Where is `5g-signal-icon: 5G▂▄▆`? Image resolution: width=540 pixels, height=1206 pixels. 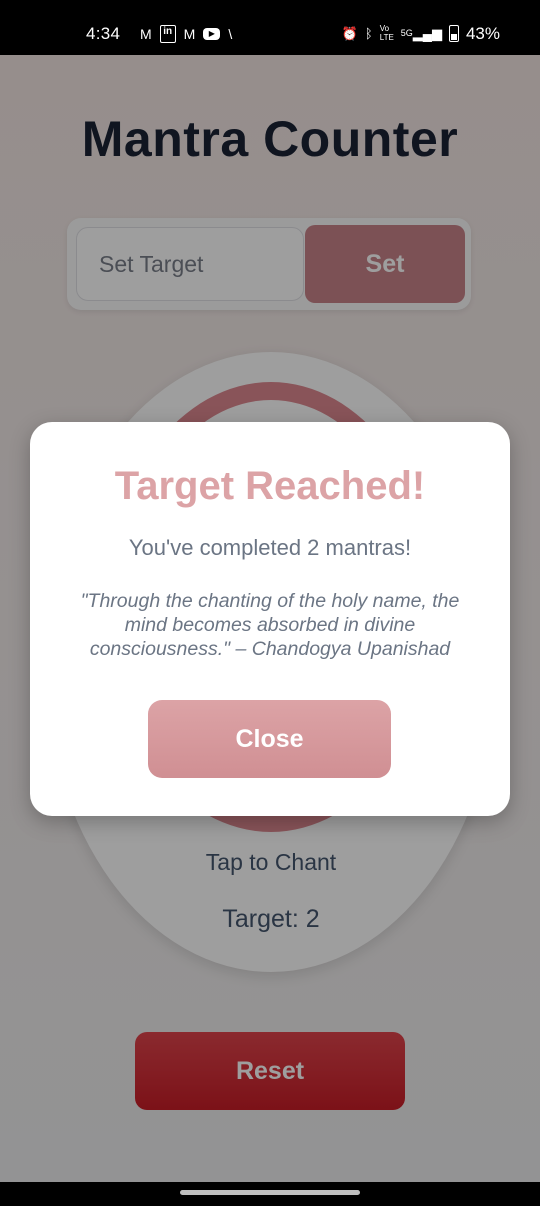
5g-signal-icon: 5G▂▄▆ is located at coordinates (421, 33).